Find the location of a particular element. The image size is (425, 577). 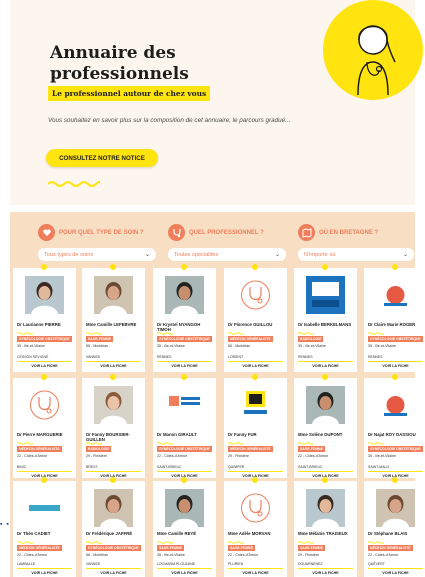

card-location: 56 - Morbihan is located at coordinates (239, 346).